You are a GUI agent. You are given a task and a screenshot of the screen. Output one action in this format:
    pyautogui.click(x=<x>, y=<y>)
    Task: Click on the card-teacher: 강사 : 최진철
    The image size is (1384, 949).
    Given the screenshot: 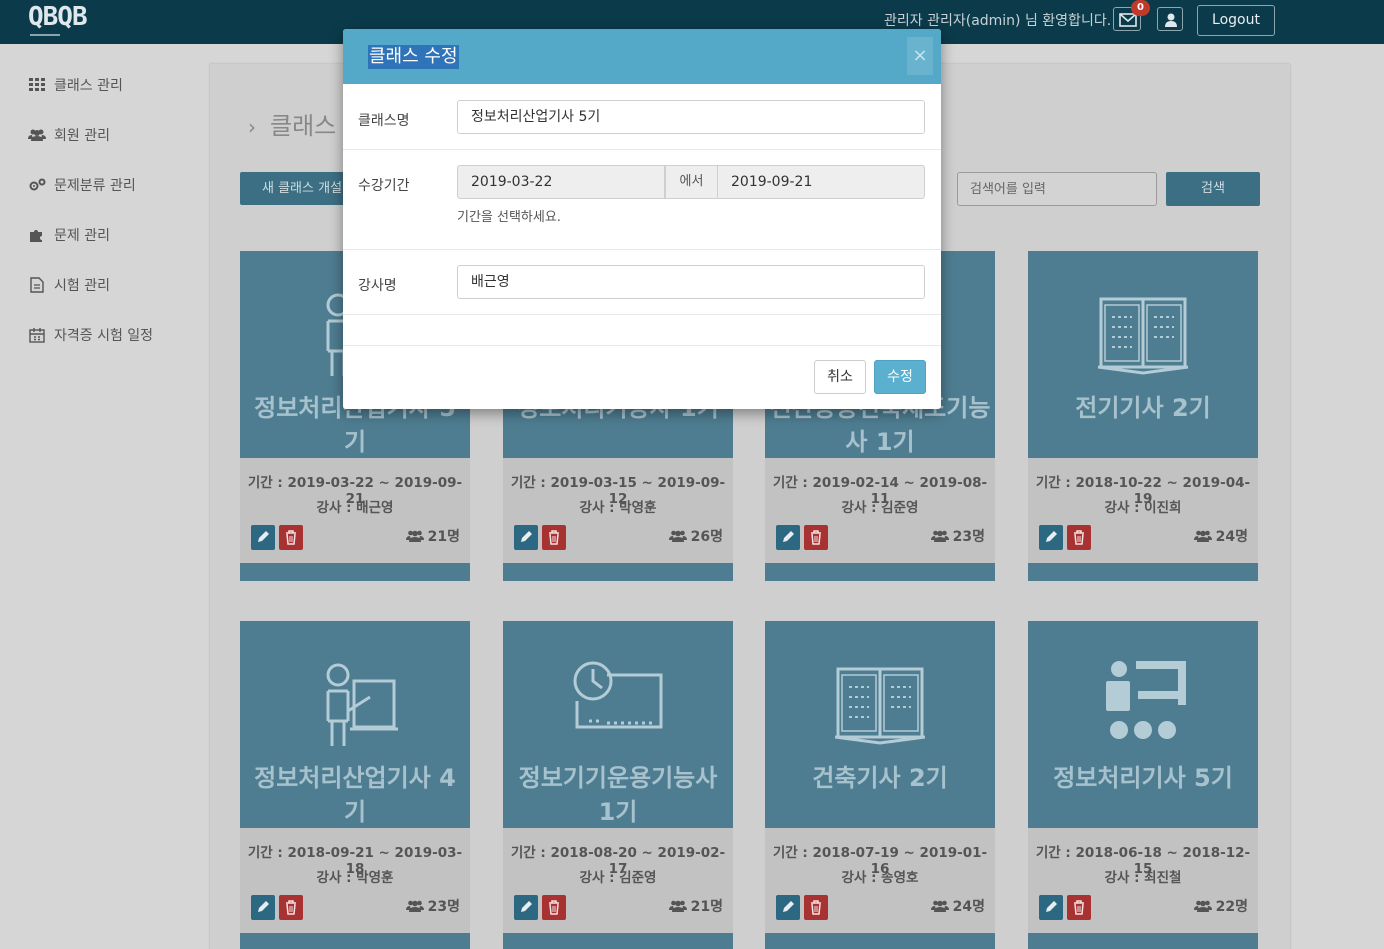 What is the action you would take?
    pyautogui.click(x=1143, y=878)
    